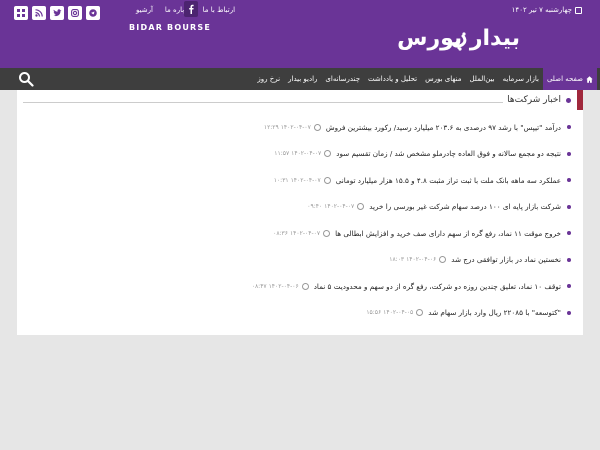 The image size is (600, 450). What do you see at coordinates (541, 10) in the screenshot?
I see `date-text: چهارشنبه ۷ تیر ۱۴۰۲` at bounding box center [541, 10].